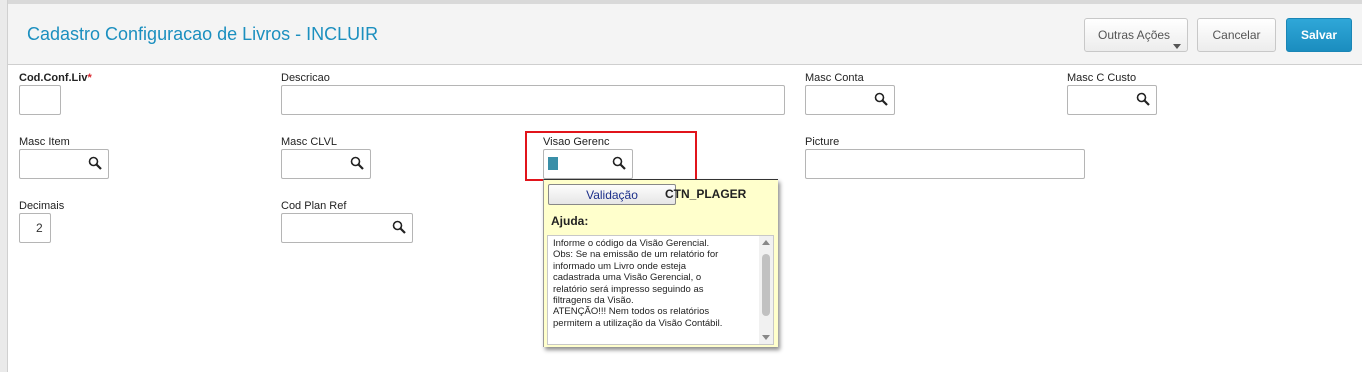  What do you see at coordinates (766, 242) in the screenshot?
I see `scroll-up-icon` at bounding box center [766, 242].